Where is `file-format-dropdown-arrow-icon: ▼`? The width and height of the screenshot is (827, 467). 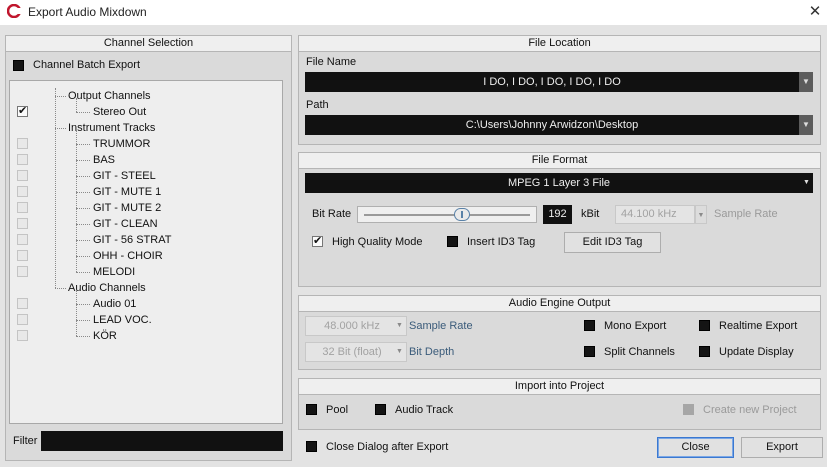 file-format-dropdown-arrow-icon: ▼ is located at coordinates (808, 183).